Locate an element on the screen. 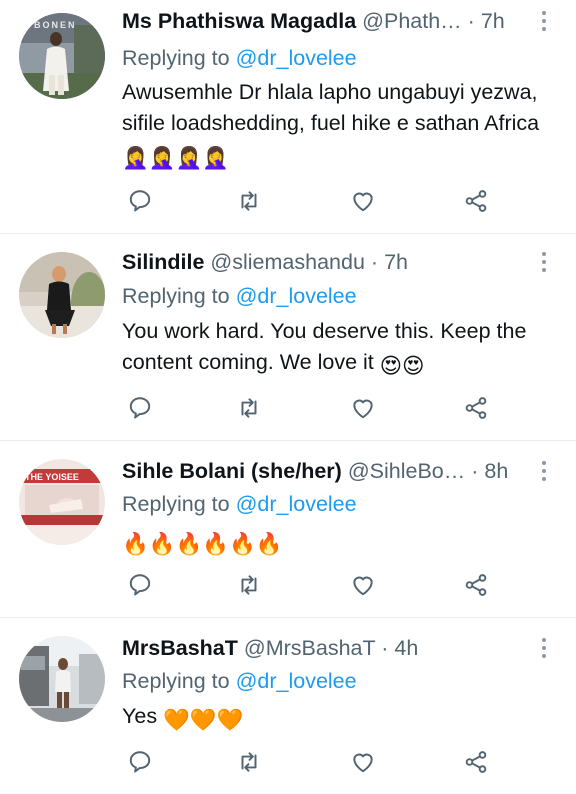 This screenshot has width=576, height=794. author-name: Ms Phathiswa Magadla is located at coordinates (239, 21).